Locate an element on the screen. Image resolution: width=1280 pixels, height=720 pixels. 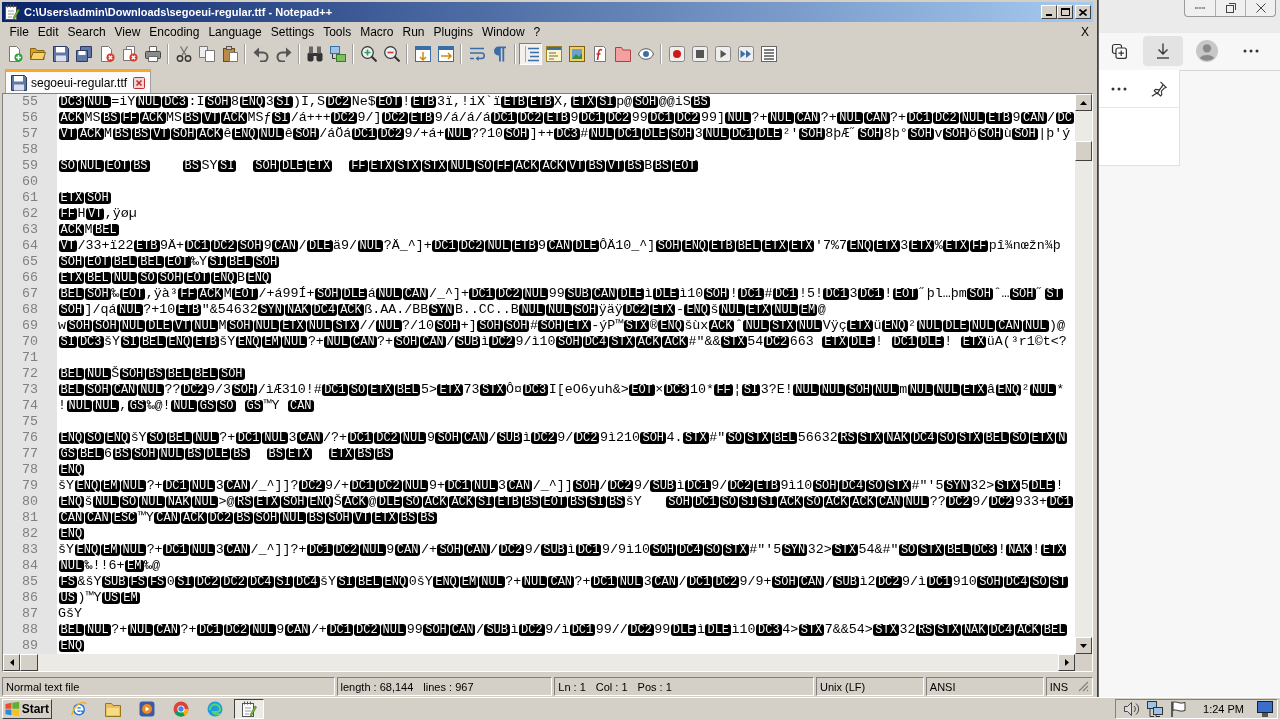
control-char-badge: NAK is located at coordinates (897, 438).